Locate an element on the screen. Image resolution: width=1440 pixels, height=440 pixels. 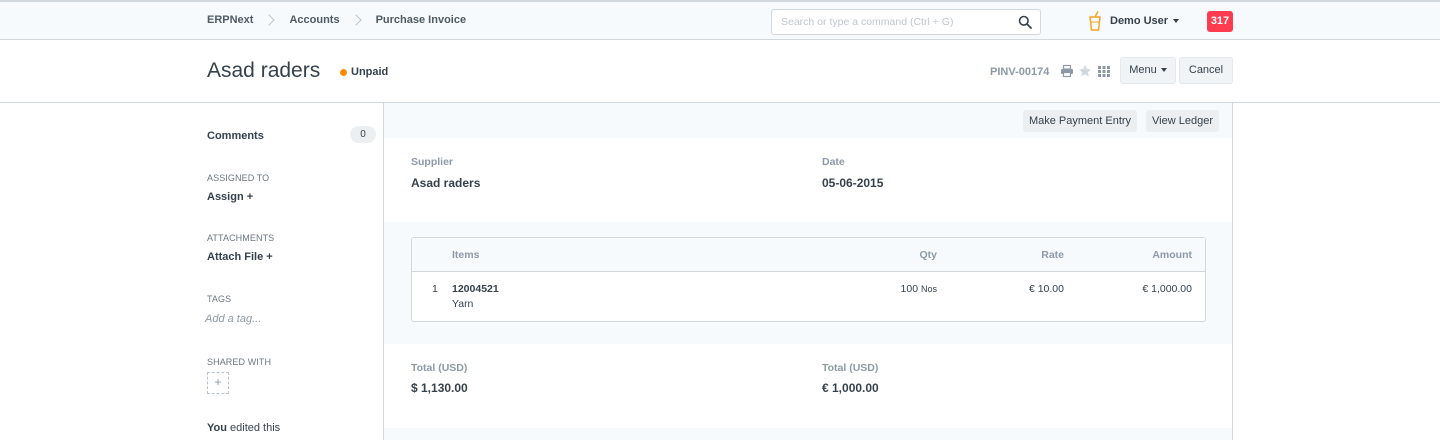
add-share-button: + is located at coordinates (218, 383).